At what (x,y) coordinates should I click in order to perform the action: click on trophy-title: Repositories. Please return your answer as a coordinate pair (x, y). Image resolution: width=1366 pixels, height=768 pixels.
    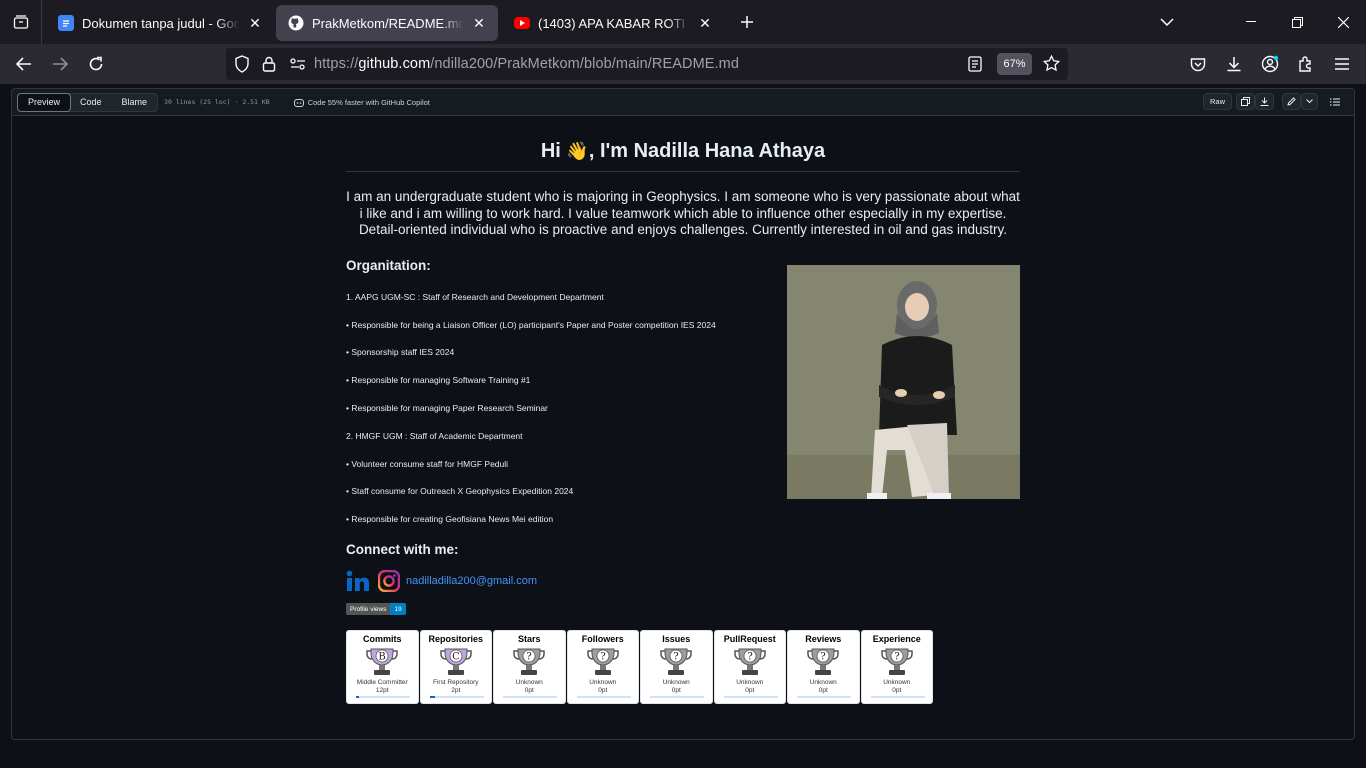
    Looking at the image, I should click on (455, 638).